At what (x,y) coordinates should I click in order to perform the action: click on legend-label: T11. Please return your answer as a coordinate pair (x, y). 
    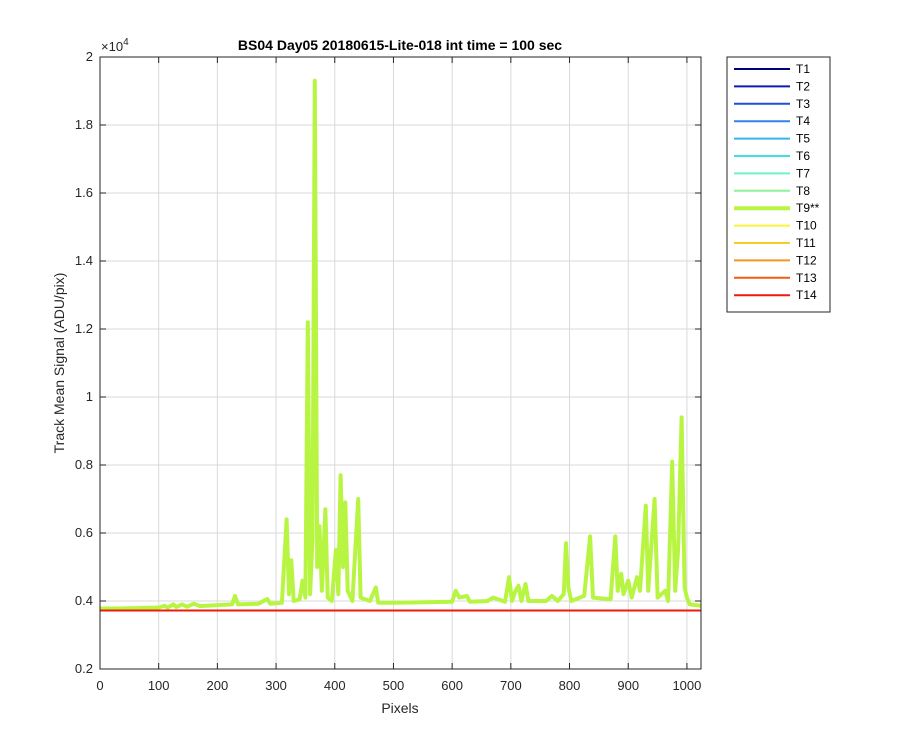
    Looking at the image, I should click on (806, 243).